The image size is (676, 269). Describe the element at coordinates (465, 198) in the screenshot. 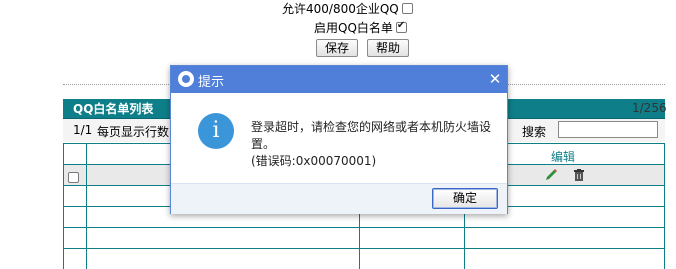

I see `ok-button: 确定` at that location.